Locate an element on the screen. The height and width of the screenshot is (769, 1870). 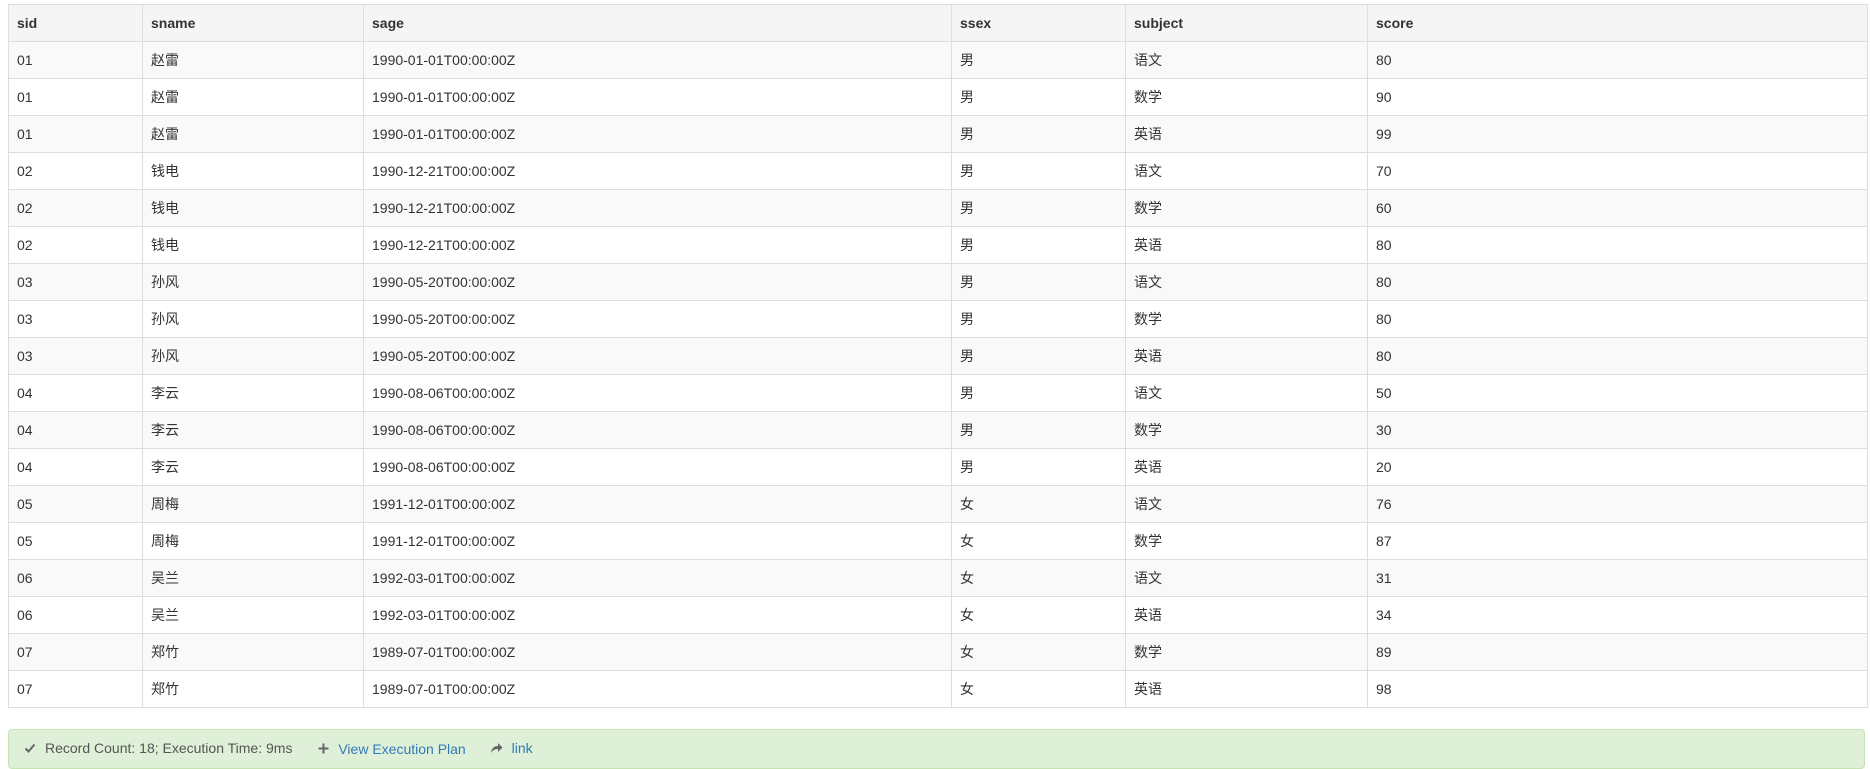
column-header-sid: sid is located at coordinates (75, 23).